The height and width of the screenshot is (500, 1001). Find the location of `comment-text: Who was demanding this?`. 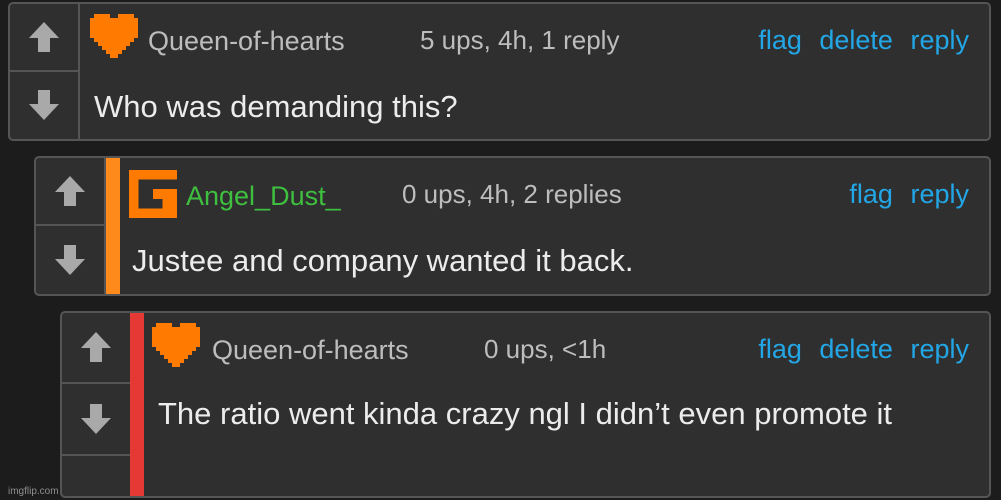

comment-text: Who was demanding this? is located at coordinates (276, 106).